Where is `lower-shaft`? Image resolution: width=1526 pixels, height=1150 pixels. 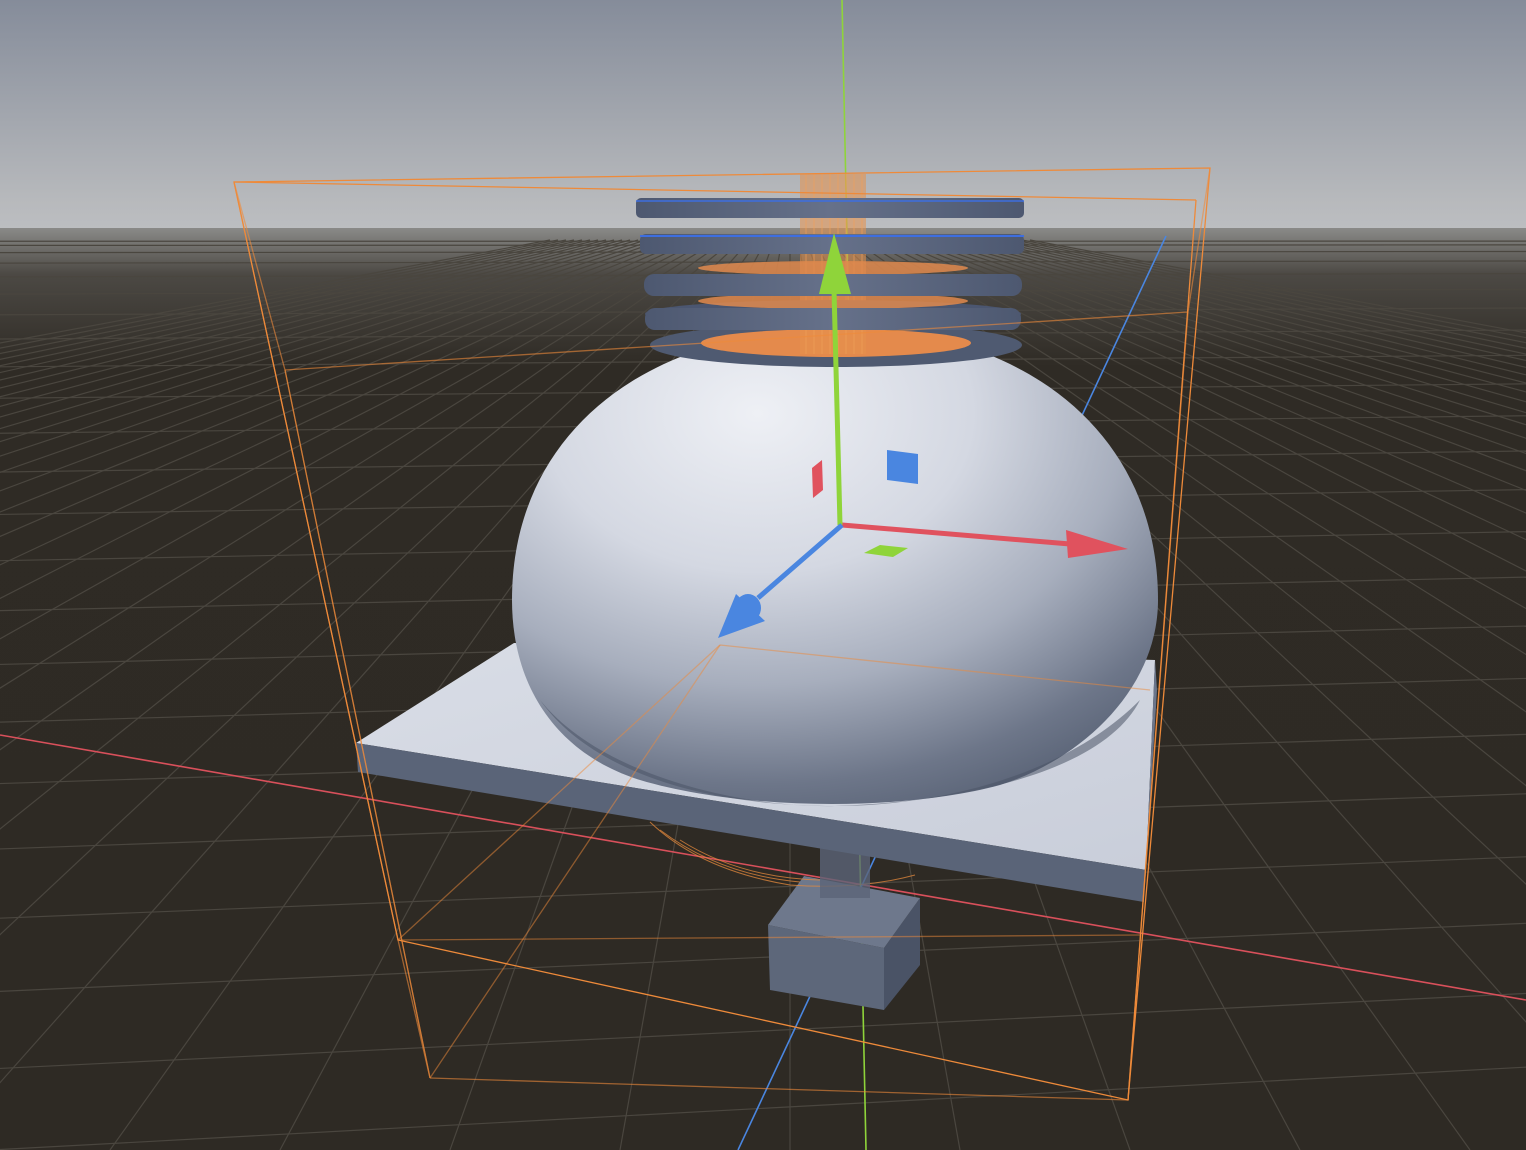 lower-shaft is located at coordinates (845, 873).